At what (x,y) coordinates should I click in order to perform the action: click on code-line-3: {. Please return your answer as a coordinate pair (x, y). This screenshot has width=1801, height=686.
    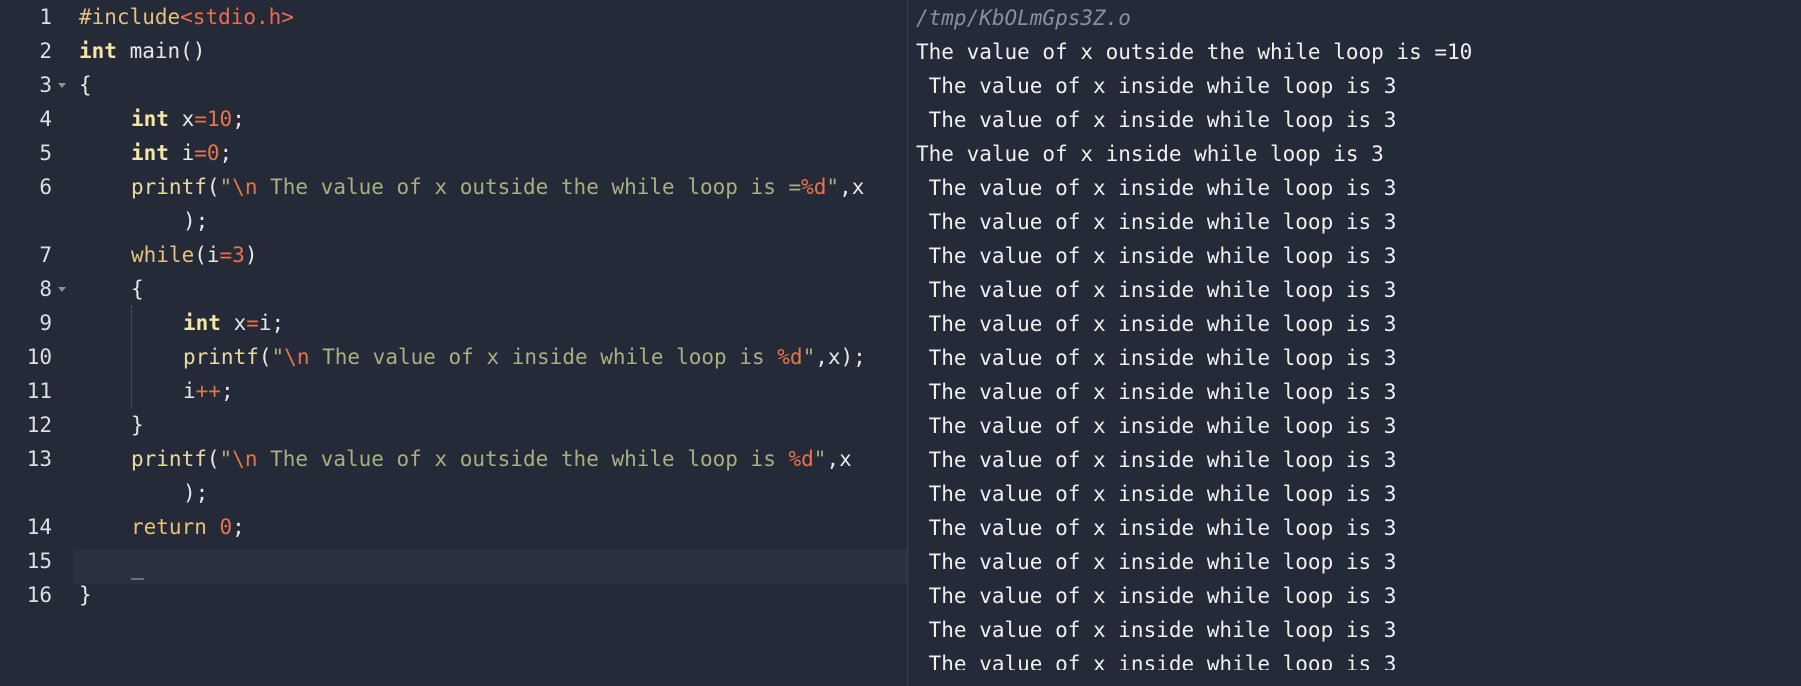
    Looking at the image, I should click on (85, 85).